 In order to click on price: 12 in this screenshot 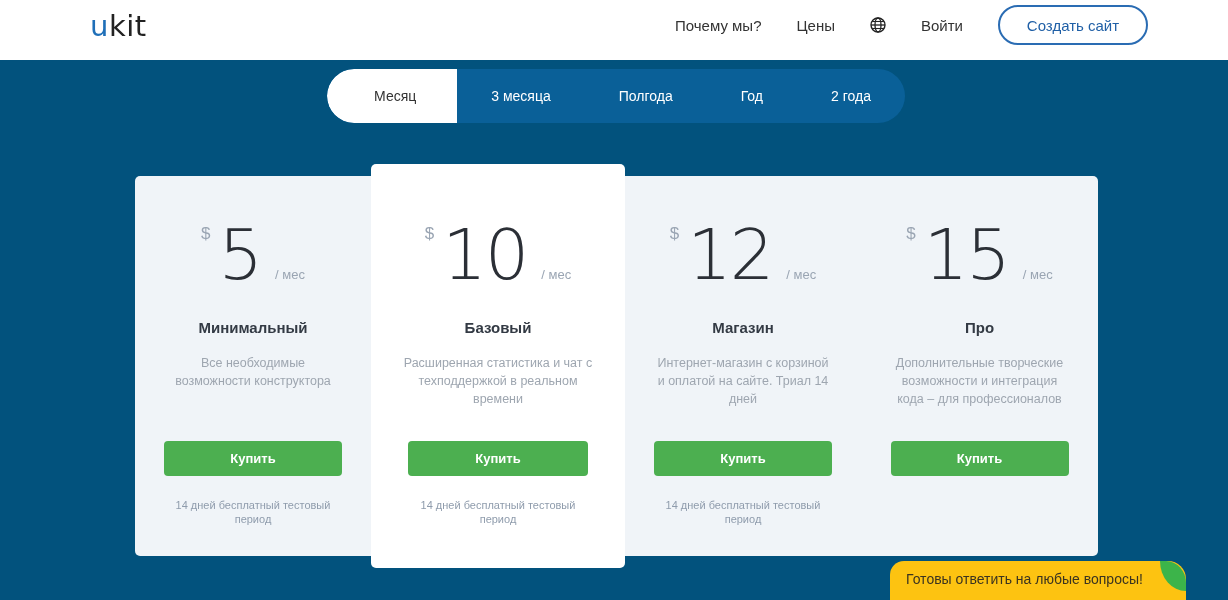, I will do `click(730, 255)`.